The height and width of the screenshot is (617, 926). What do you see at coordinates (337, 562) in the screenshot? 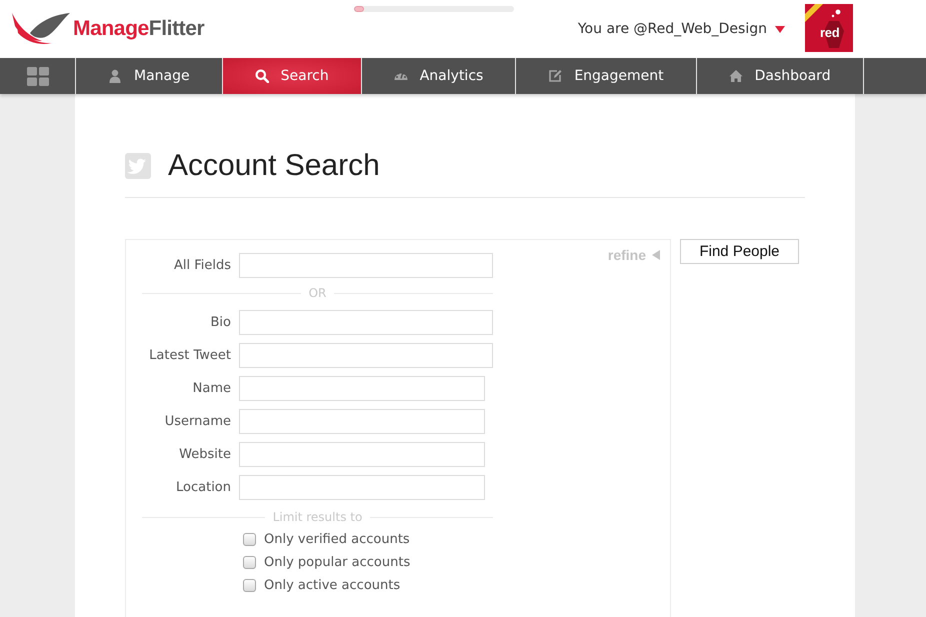
I see `checkbox-label: Only popular accounts` at bounding box center [337, 562].